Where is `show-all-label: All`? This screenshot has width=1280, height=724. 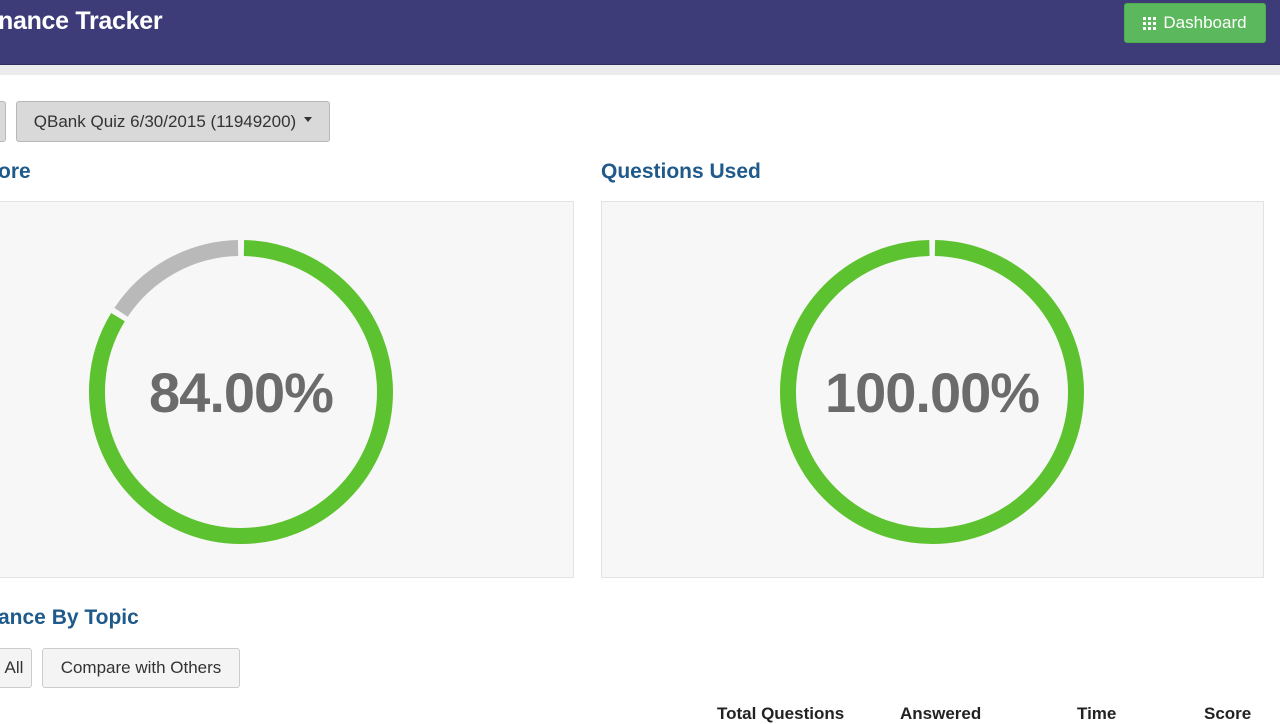 show-all-label: All is located at coordinates (14, 667).